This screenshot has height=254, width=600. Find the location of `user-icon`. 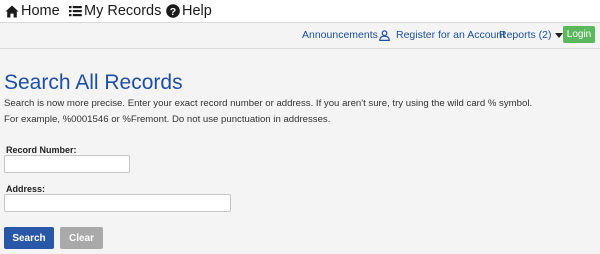

user-icon is located at coordinates (384, 35).